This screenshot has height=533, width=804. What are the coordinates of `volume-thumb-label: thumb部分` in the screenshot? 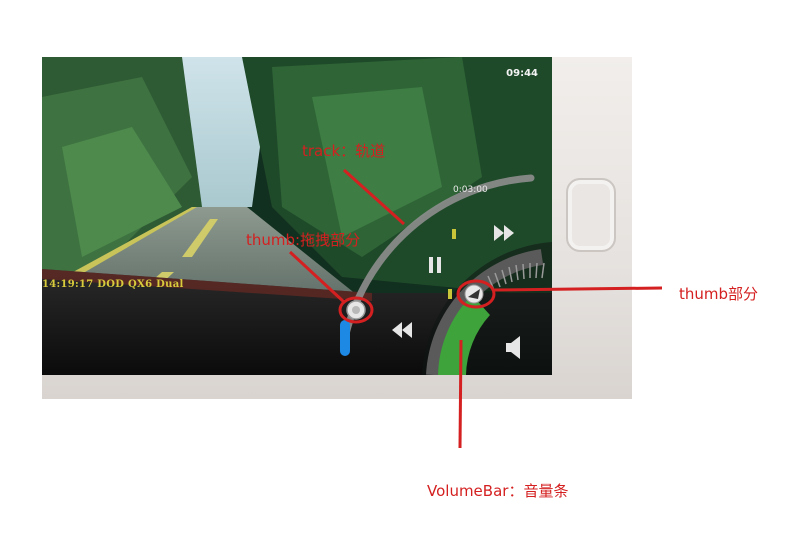 It's located at (719, 294).